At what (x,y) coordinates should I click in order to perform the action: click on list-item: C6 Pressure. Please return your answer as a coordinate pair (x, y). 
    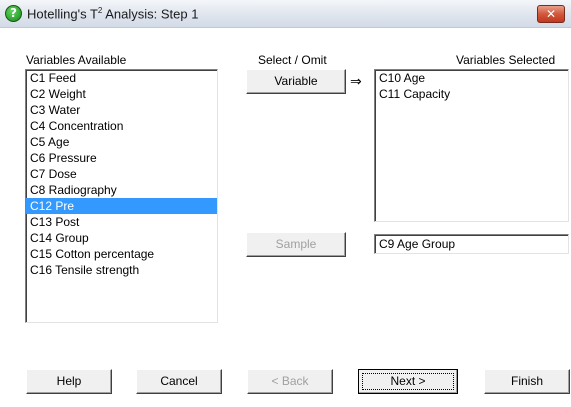
    Looking at the image, I should click on (121, 158).